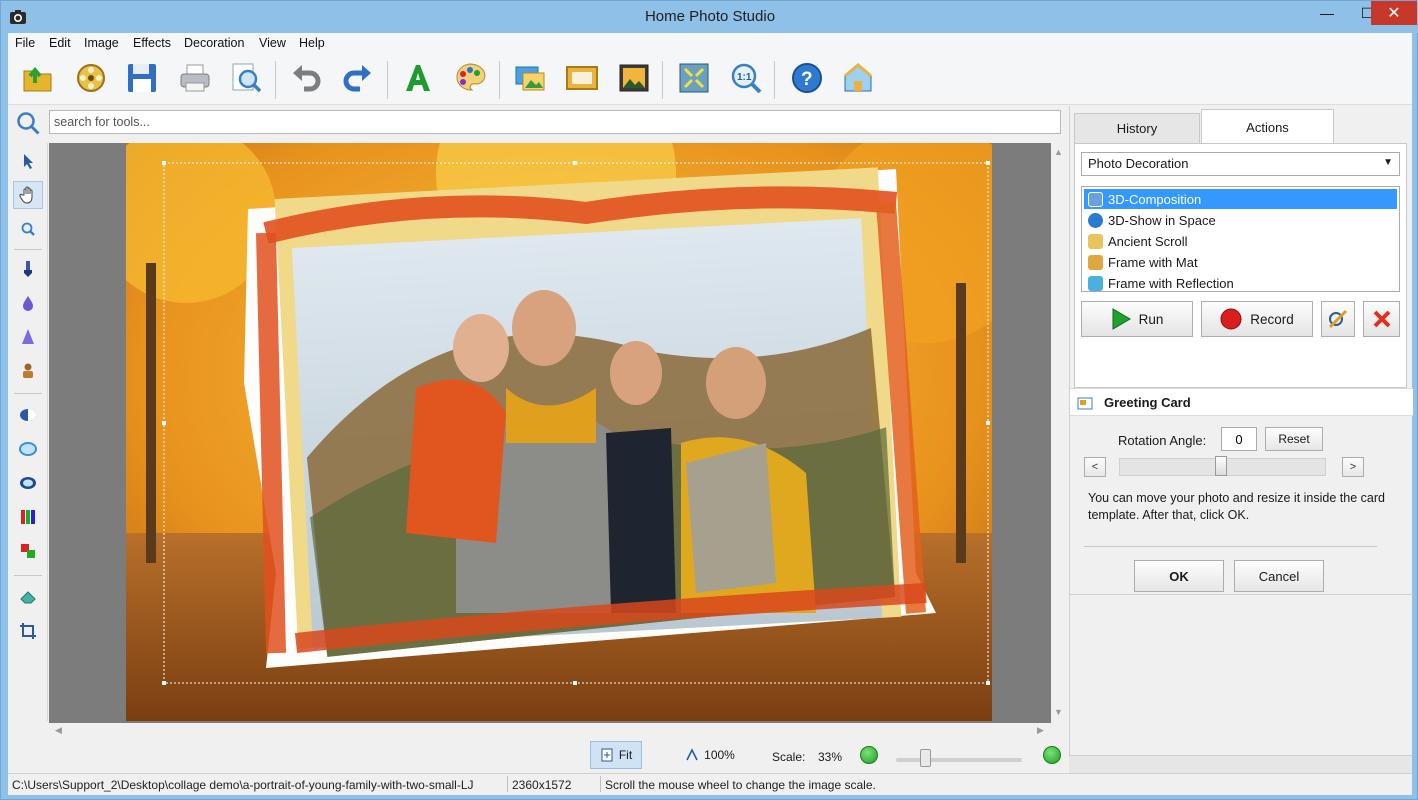  What do you see at coordinates (28, 597) in the screenshot?
I see `eraser-tool-button` at bounding box center [28, 597].